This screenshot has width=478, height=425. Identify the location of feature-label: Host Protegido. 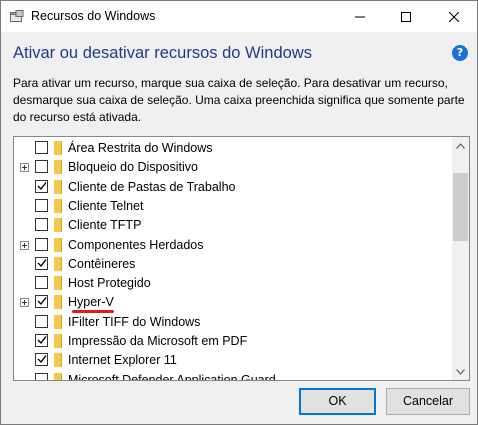
(109, 283).